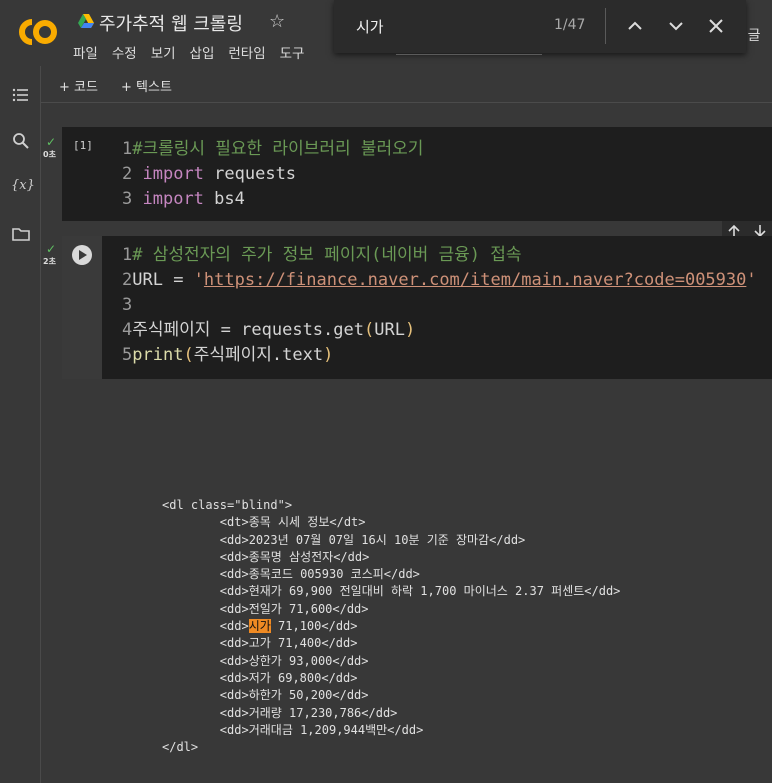 Image resolution: width=772 pixels, height=783 pixels. Describe the element at coordinates (277, 21) in the screenshot. I see `star-icon: ☆` at that location.